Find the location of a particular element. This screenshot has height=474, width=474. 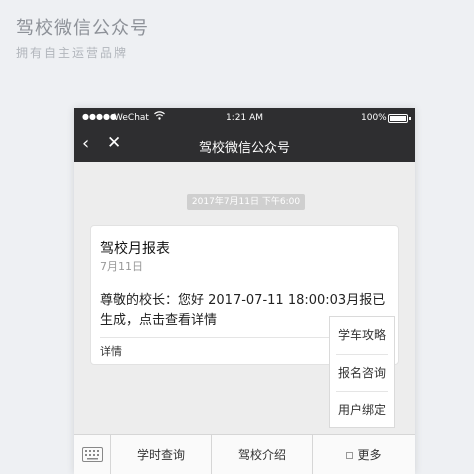

battery-icon is located at coordinates (398, 118).